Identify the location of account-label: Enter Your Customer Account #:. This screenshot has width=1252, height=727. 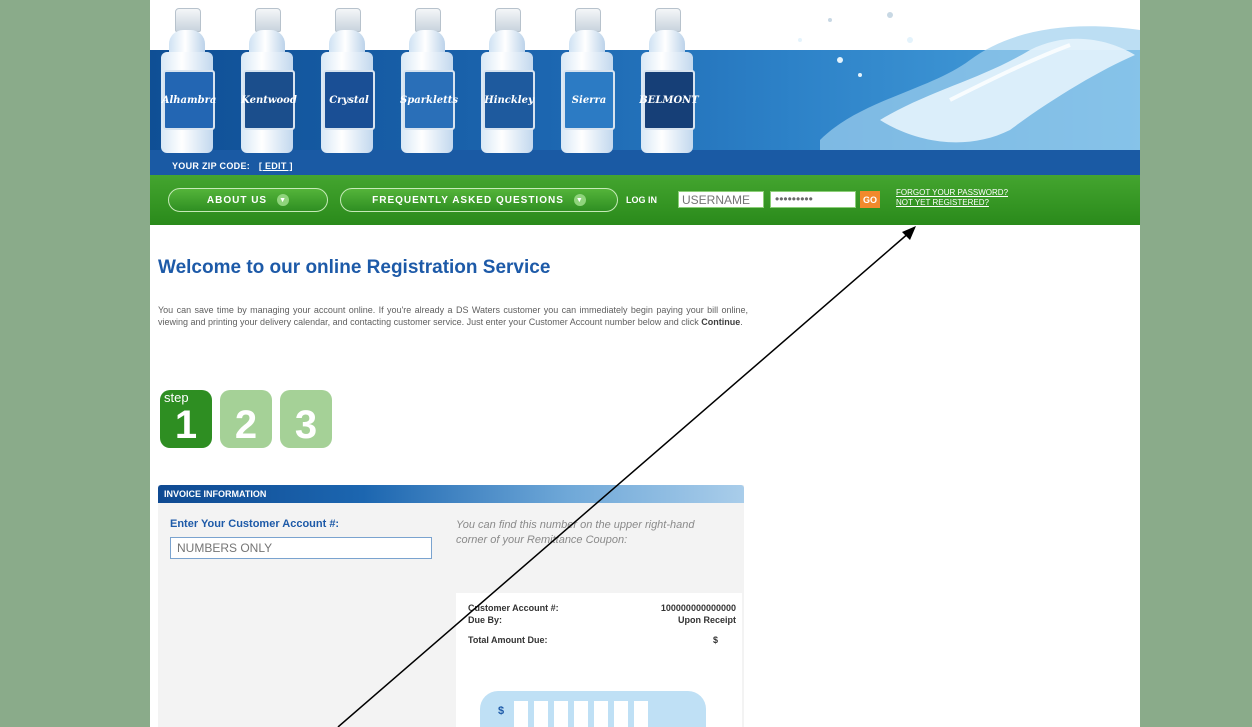
(255, 524).